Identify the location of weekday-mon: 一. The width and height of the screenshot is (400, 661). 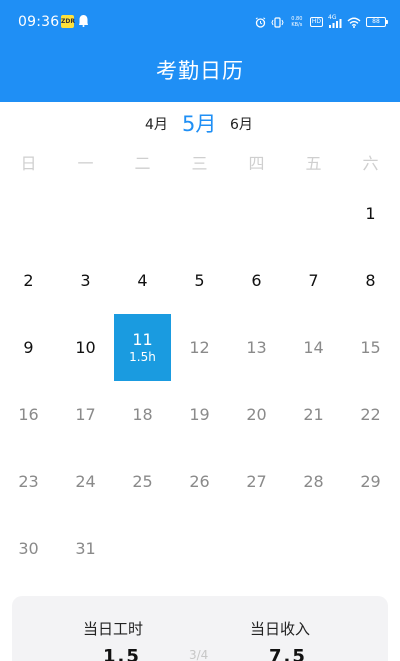
(85, 163).